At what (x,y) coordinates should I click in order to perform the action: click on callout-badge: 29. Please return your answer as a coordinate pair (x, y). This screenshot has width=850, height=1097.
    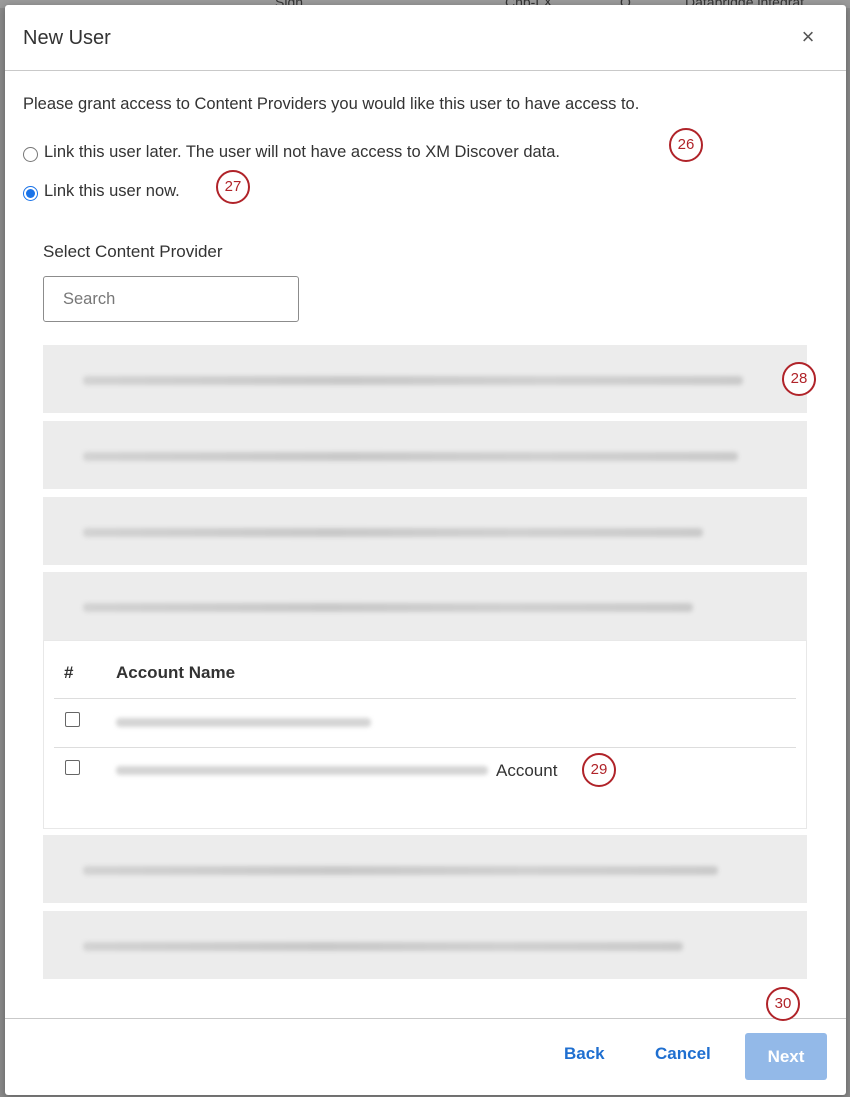
    Looking at the image, I should click on (599, 770).